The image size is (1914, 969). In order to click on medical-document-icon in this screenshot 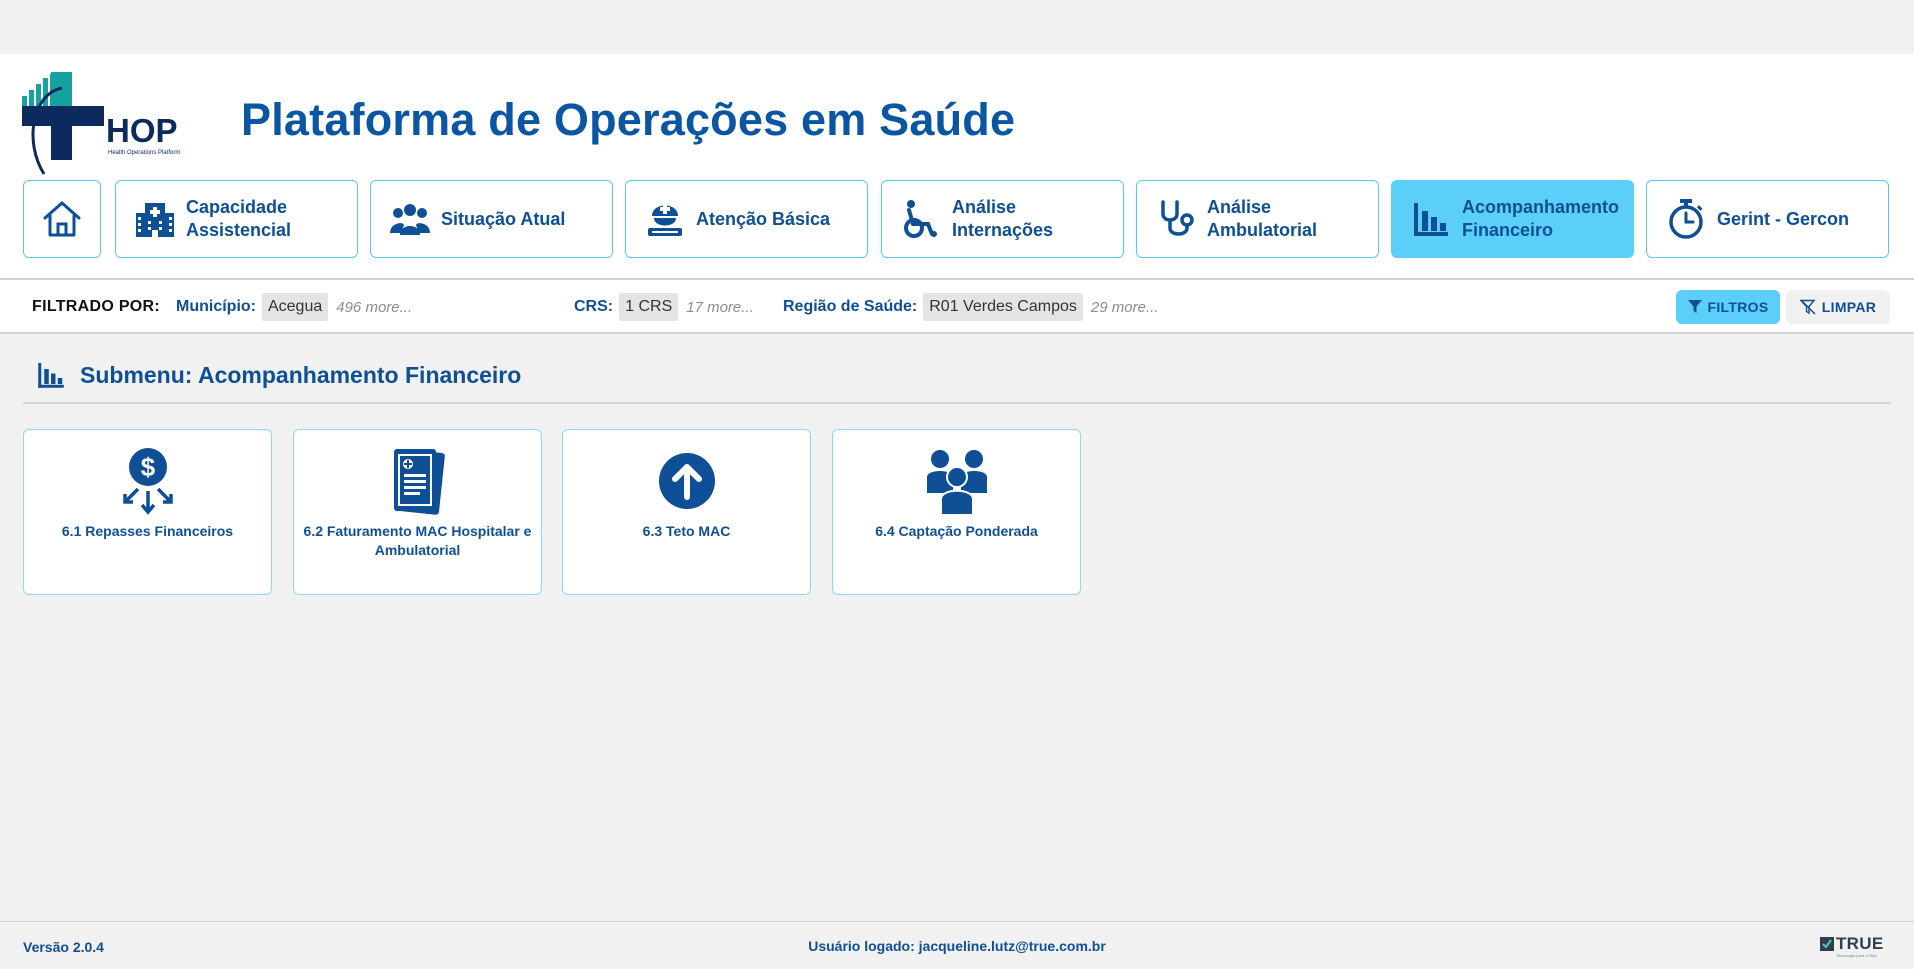, I will do `click(417, 481)`.